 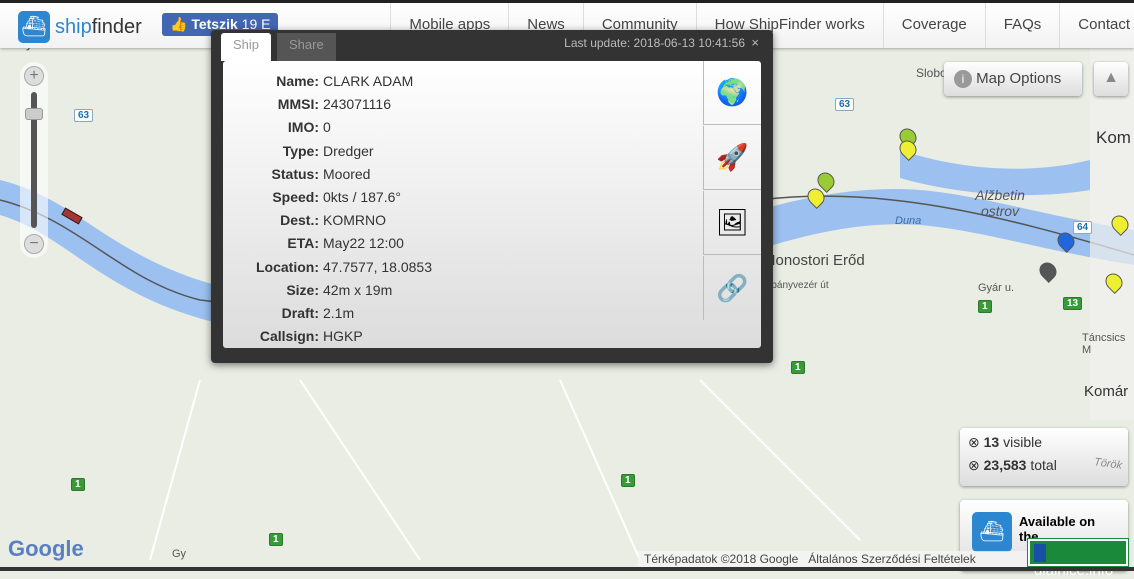 I want to click on map-label: Alžbetin ostrov, so click(x=1000, y=203).